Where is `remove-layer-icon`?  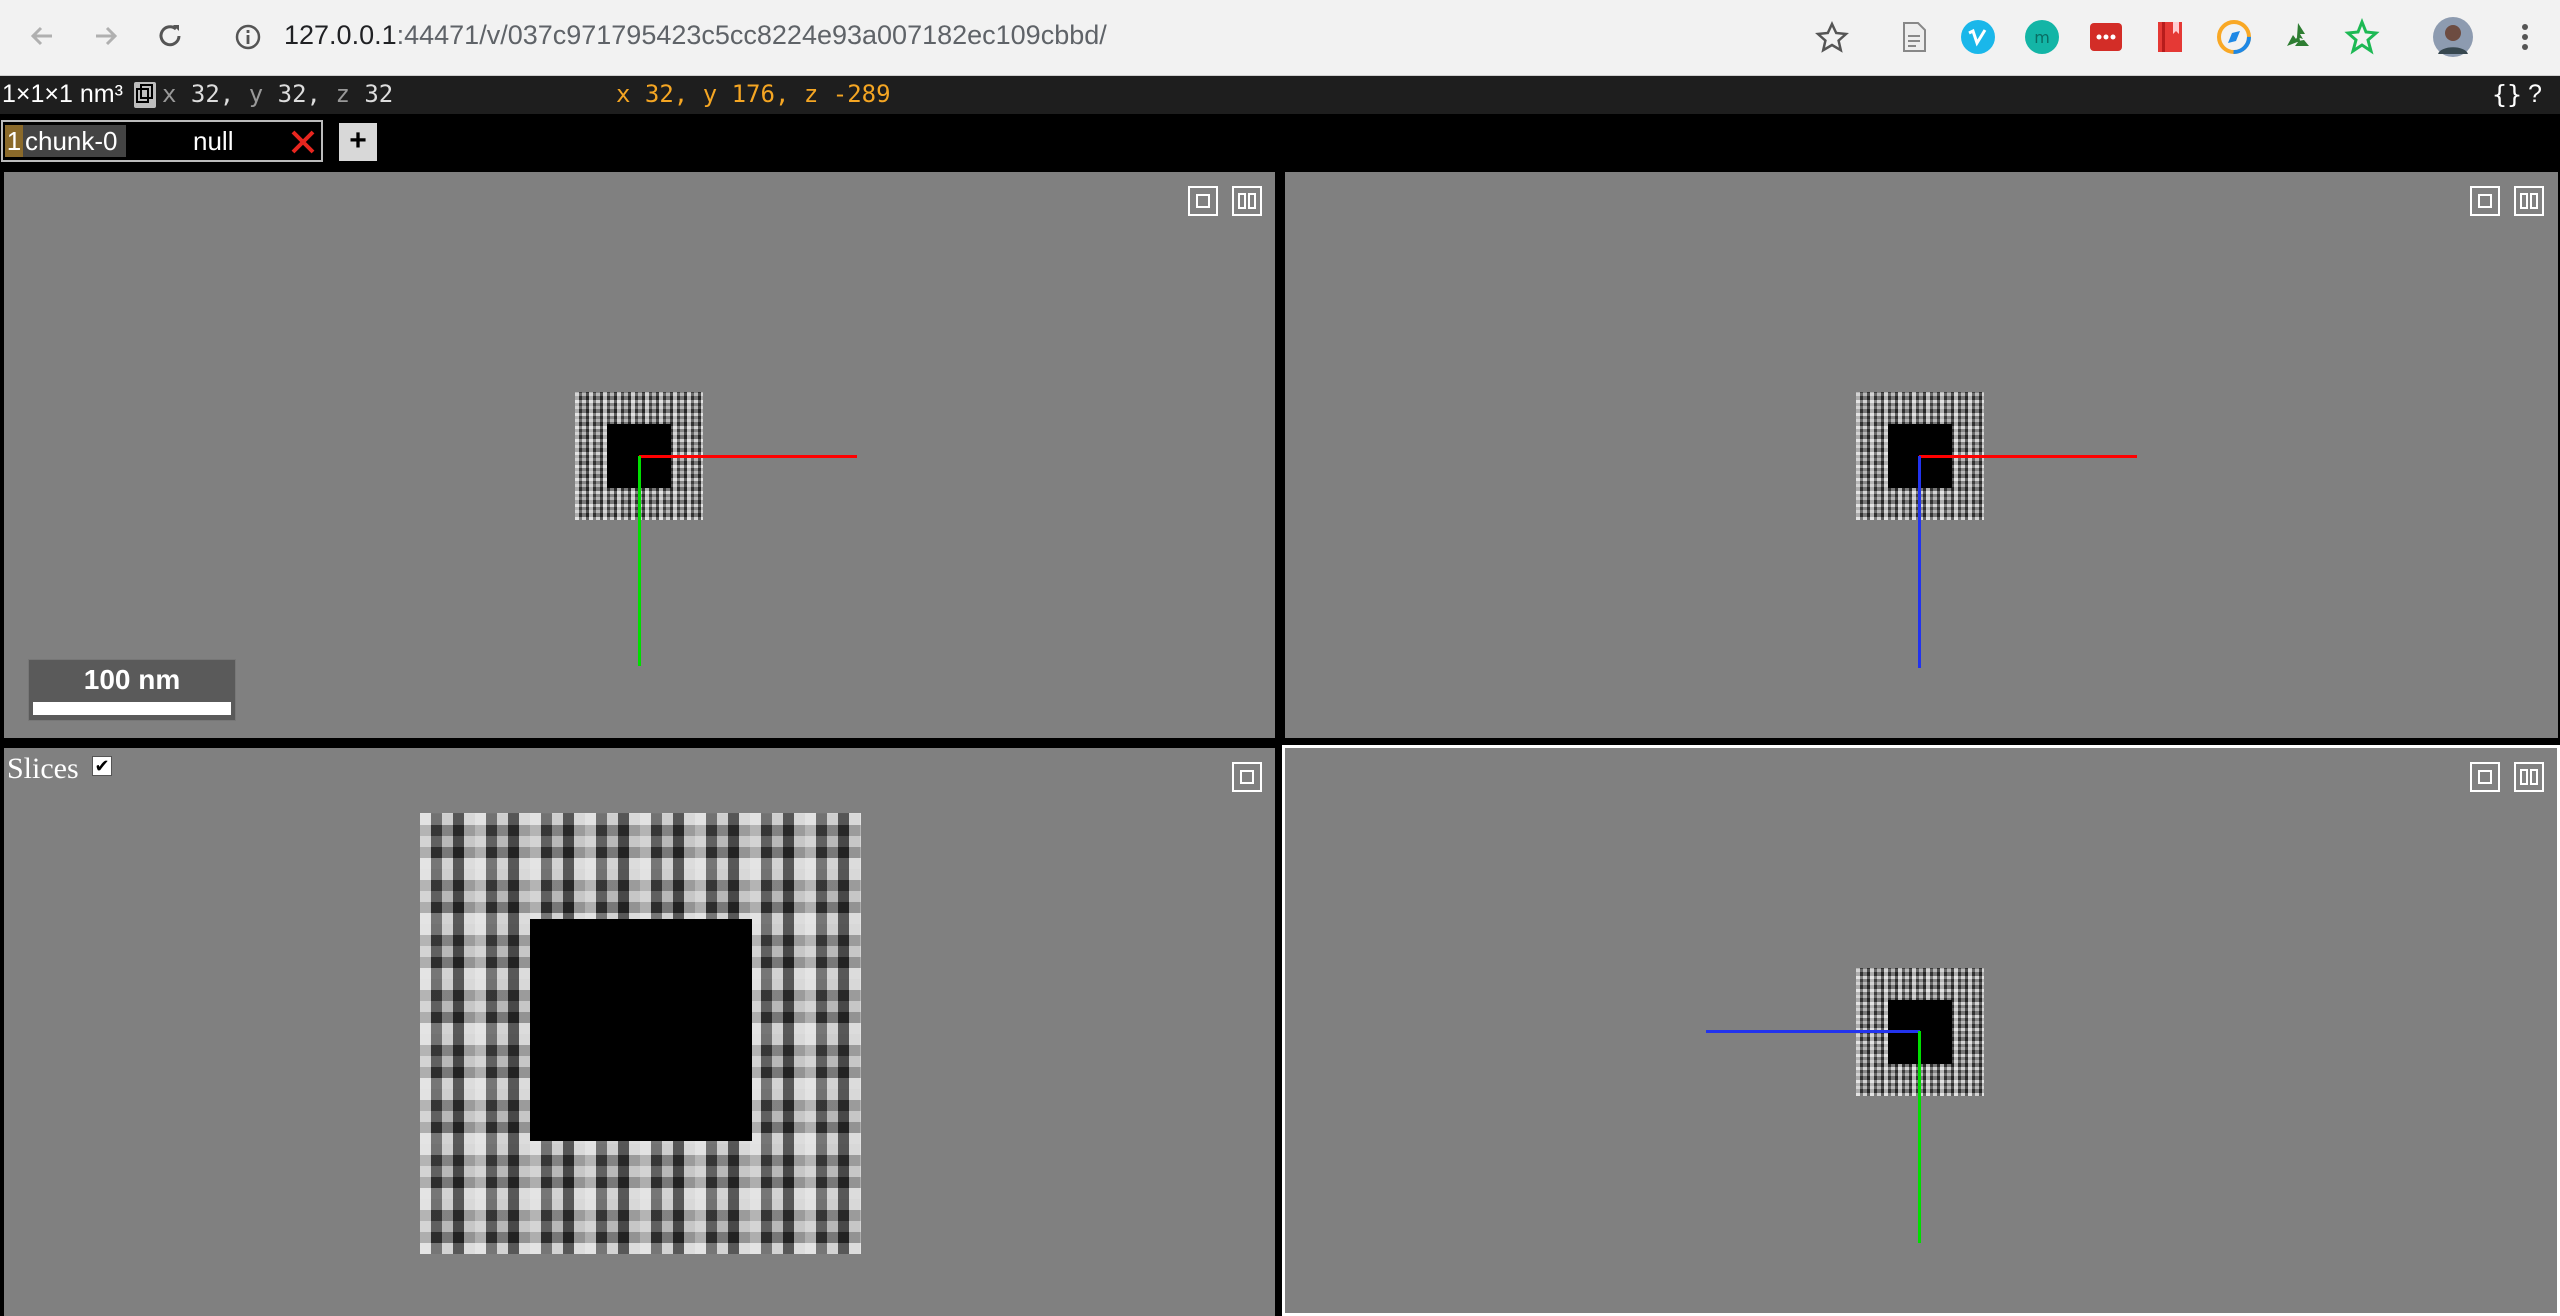
remove-layer-icon is located at coordinates (303, 142).